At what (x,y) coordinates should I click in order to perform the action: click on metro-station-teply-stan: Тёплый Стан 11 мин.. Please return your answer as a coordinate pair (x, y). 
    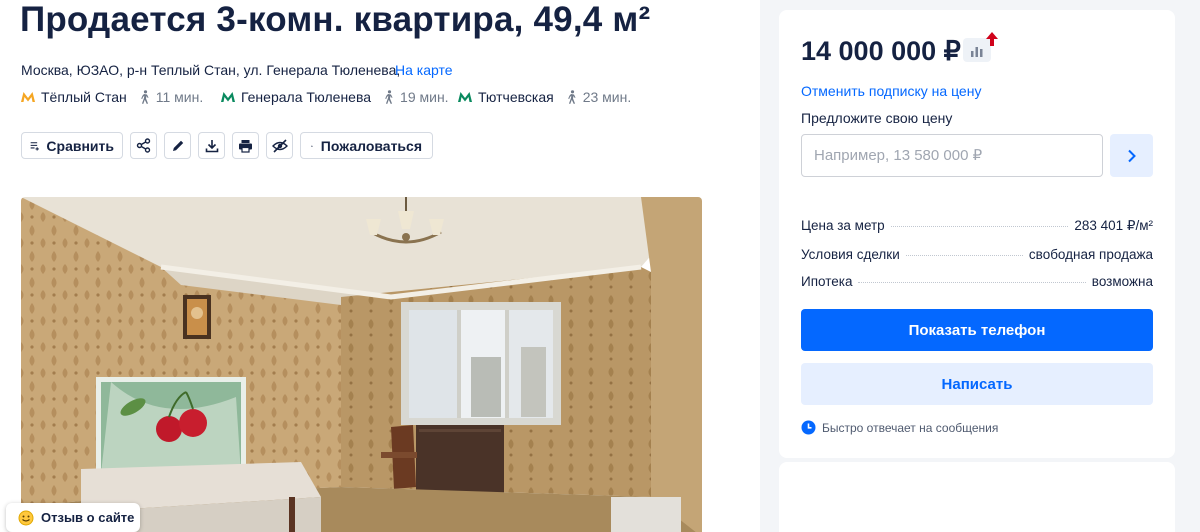
    Looking at the image, I should click on (112, 97).